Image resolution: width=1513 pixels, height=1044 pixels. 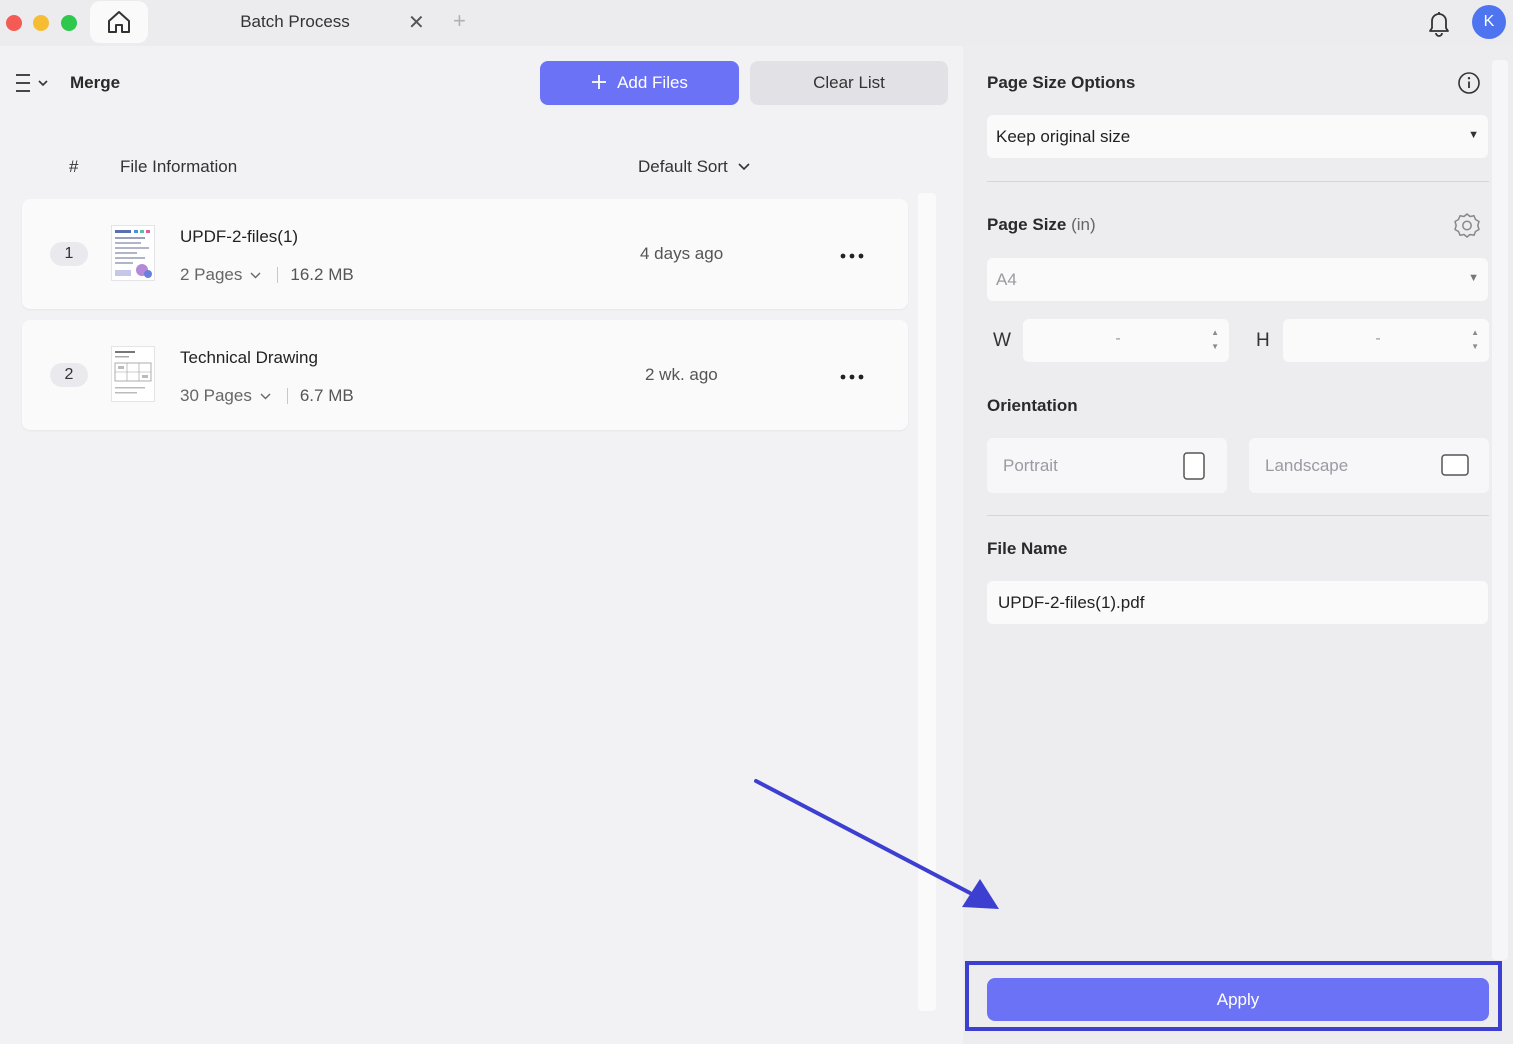 I want to click on home-button, so click(x=119, y=22).